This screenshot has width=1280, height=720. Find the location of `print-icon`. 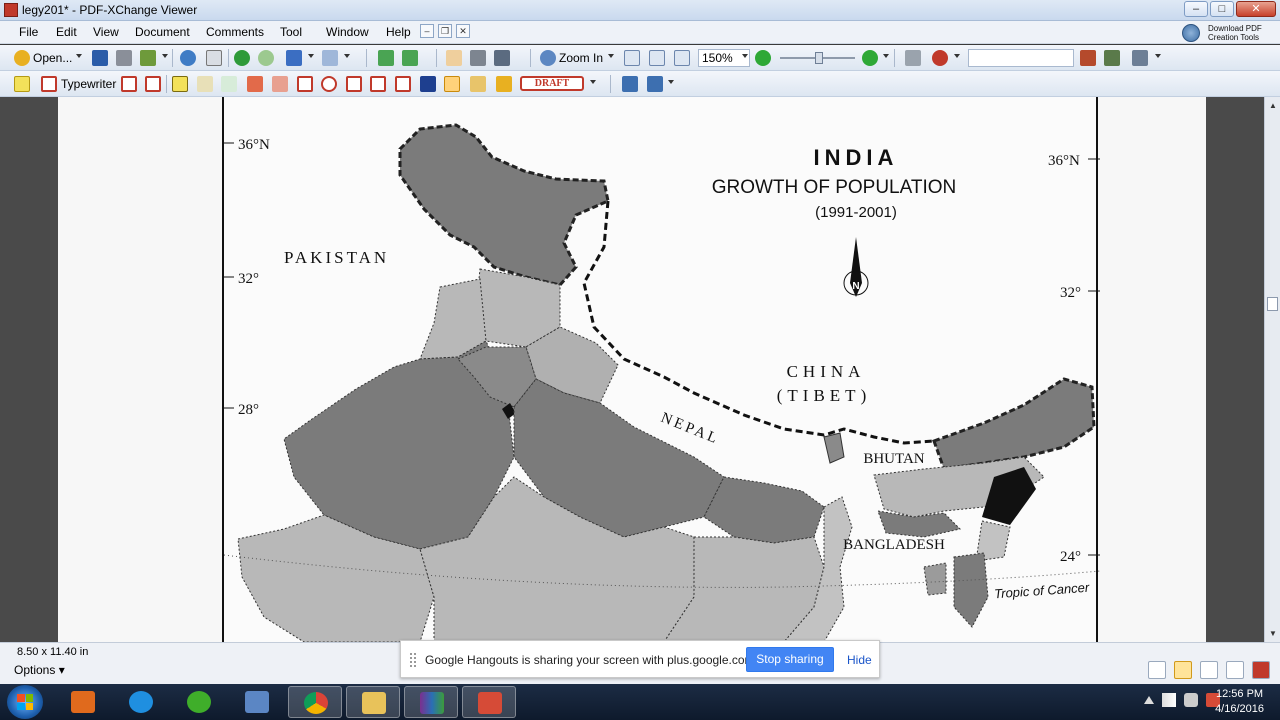

print-icon is located at coordinates (124, 58).